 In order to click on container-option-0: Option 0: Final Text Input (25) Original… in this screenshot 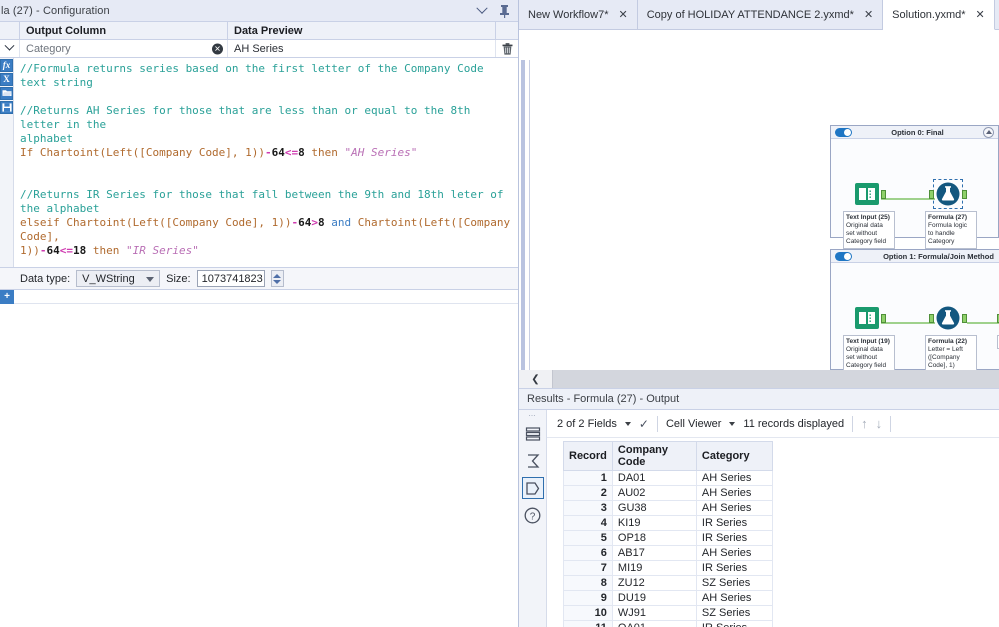, I will do `click(914, 187)`.